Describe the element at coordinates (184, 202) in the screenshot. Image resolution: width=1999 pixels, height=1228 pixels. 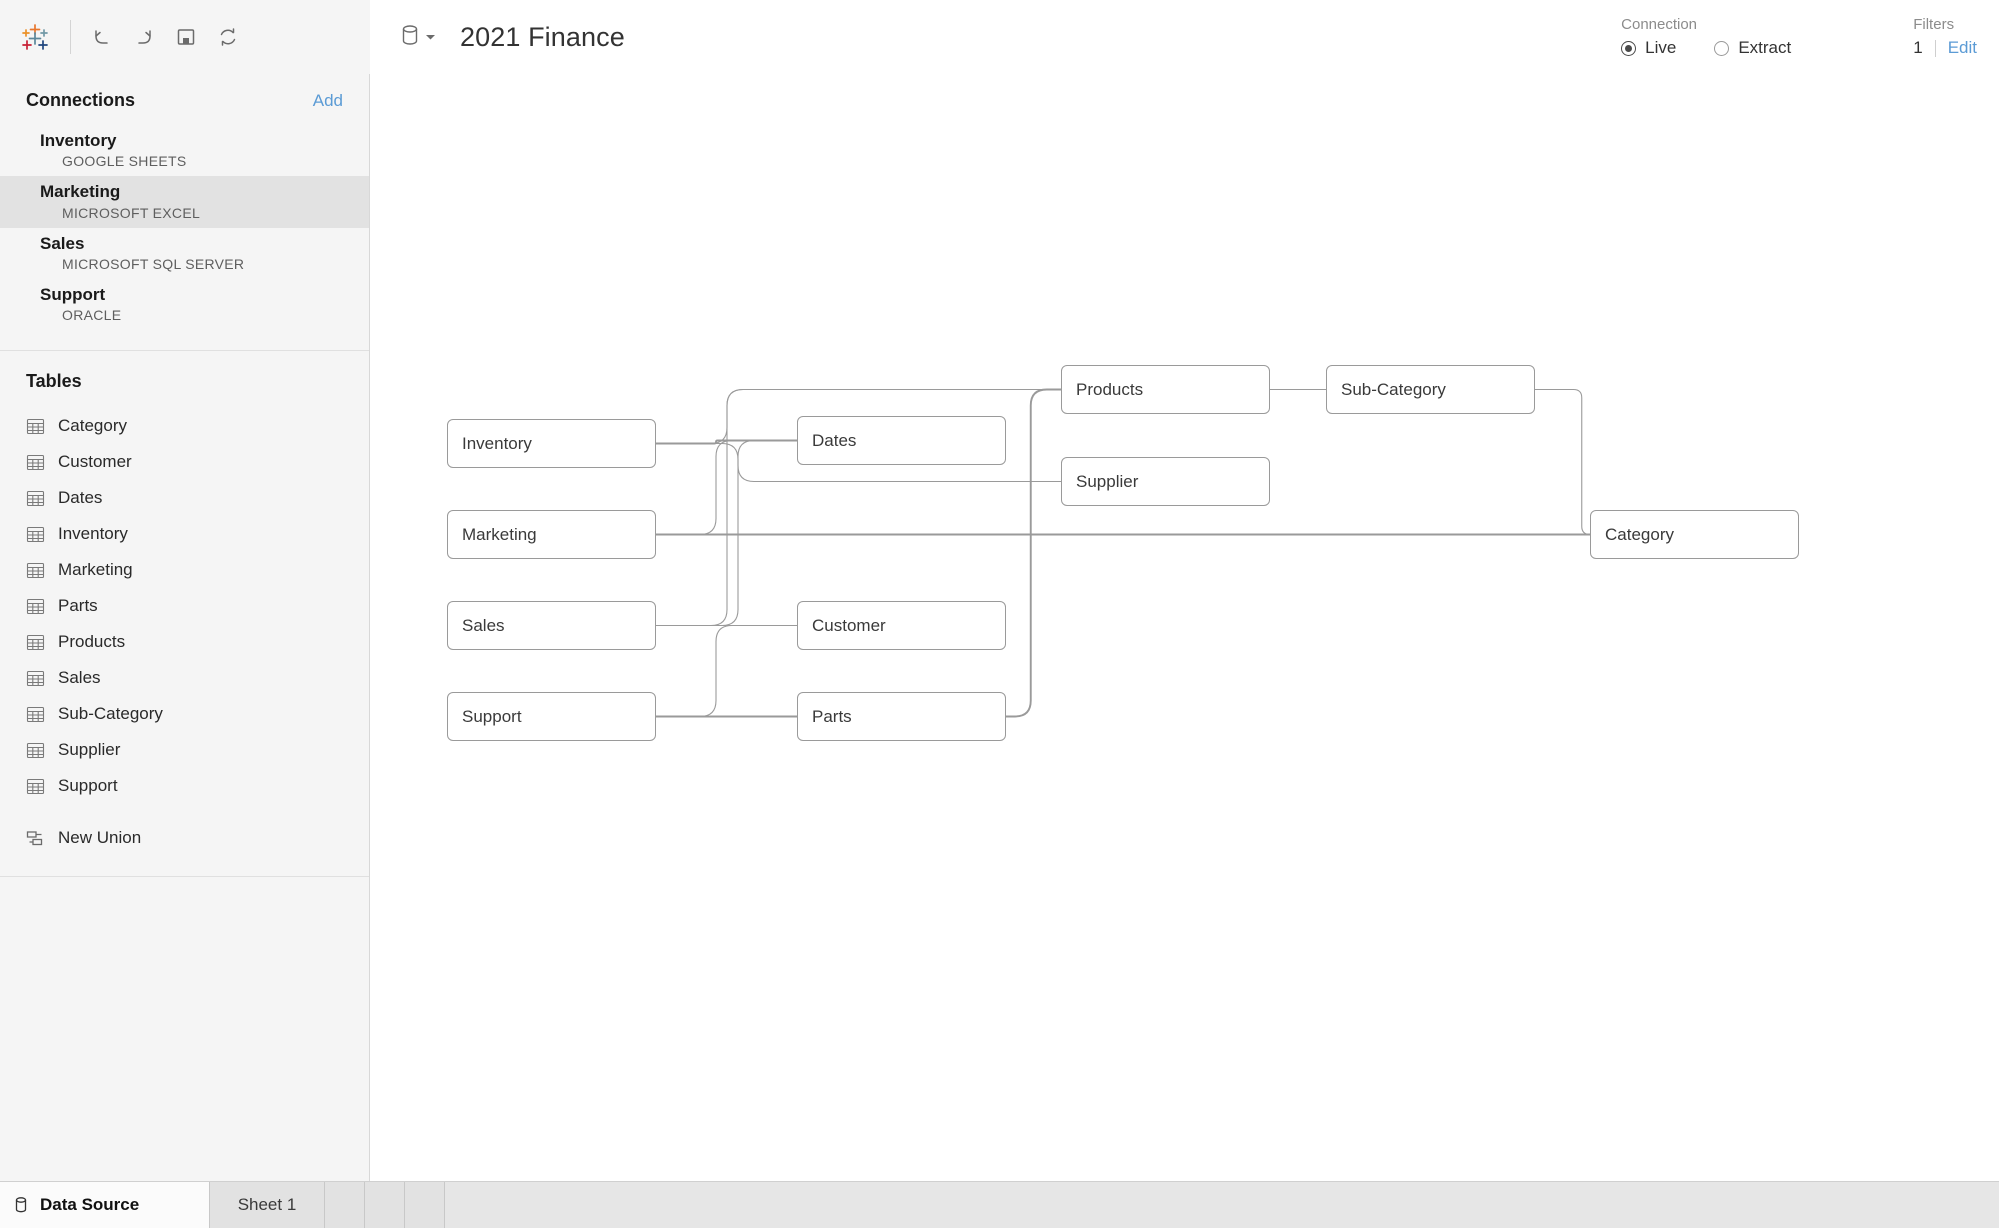
I see `connection-item-marketing: Marketing MICROSOFT EXCEL` at that location.